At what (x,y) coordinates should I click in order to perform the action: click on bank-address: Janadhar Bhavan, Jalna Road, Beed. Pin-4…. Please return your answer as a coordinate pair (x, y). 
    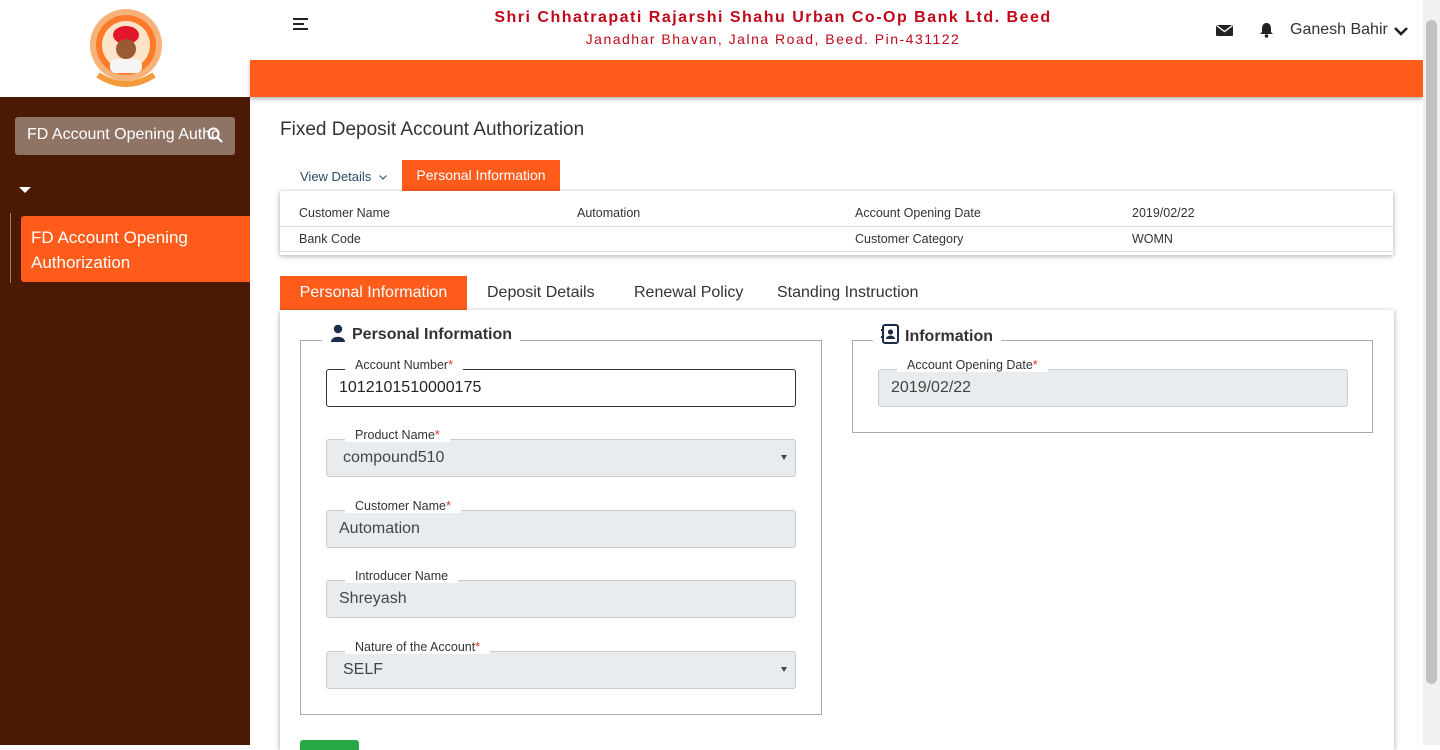
    Looking at the image, I should click on (773, 39).